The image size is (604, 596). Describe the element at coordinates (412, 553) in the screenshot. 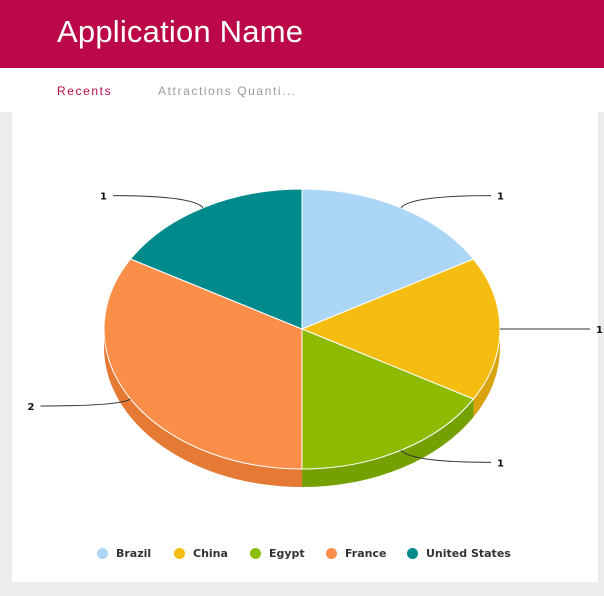

I see `legend-swatch-united-states` at that location.